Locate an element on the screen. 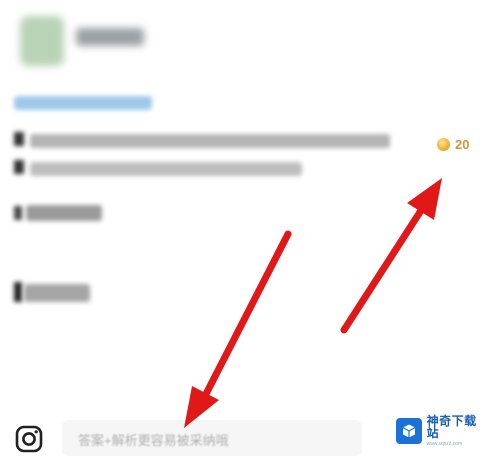  author-avatar is located at coordinates (42, 41).